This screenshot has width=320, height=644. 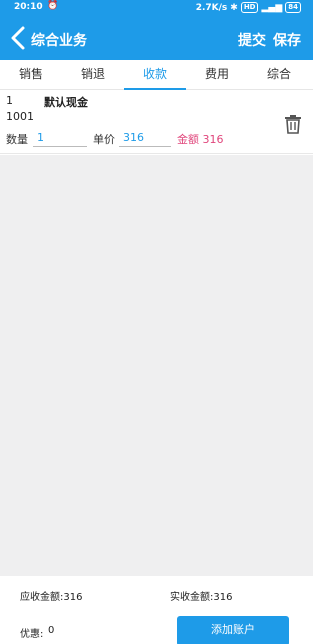 What do you see at coordinates (211, 7) in the screenshot?
I see `network-speed: 2.7K/s` at bounding box center [211, 7].